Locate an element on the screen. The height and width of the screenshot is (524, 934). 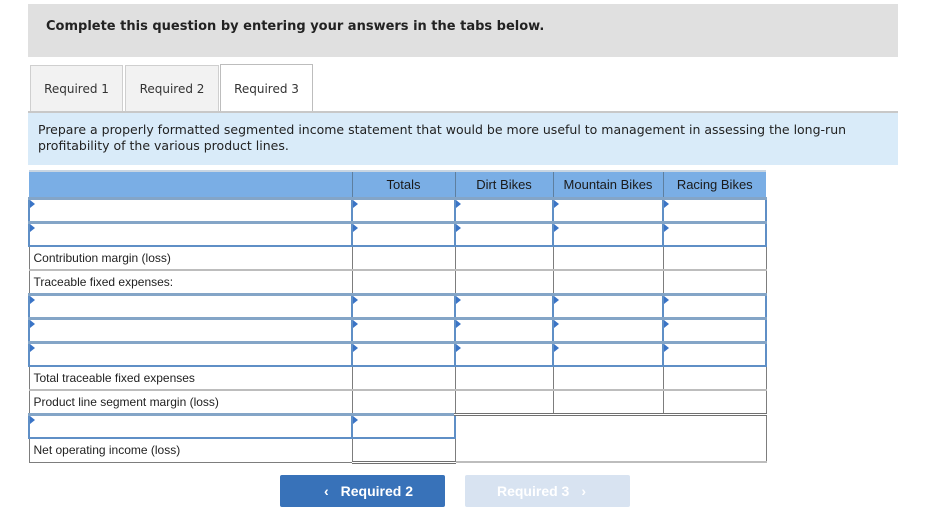
table-row-contribution-margin: Contribution margin (loss) is located at coordinates (397, 258).